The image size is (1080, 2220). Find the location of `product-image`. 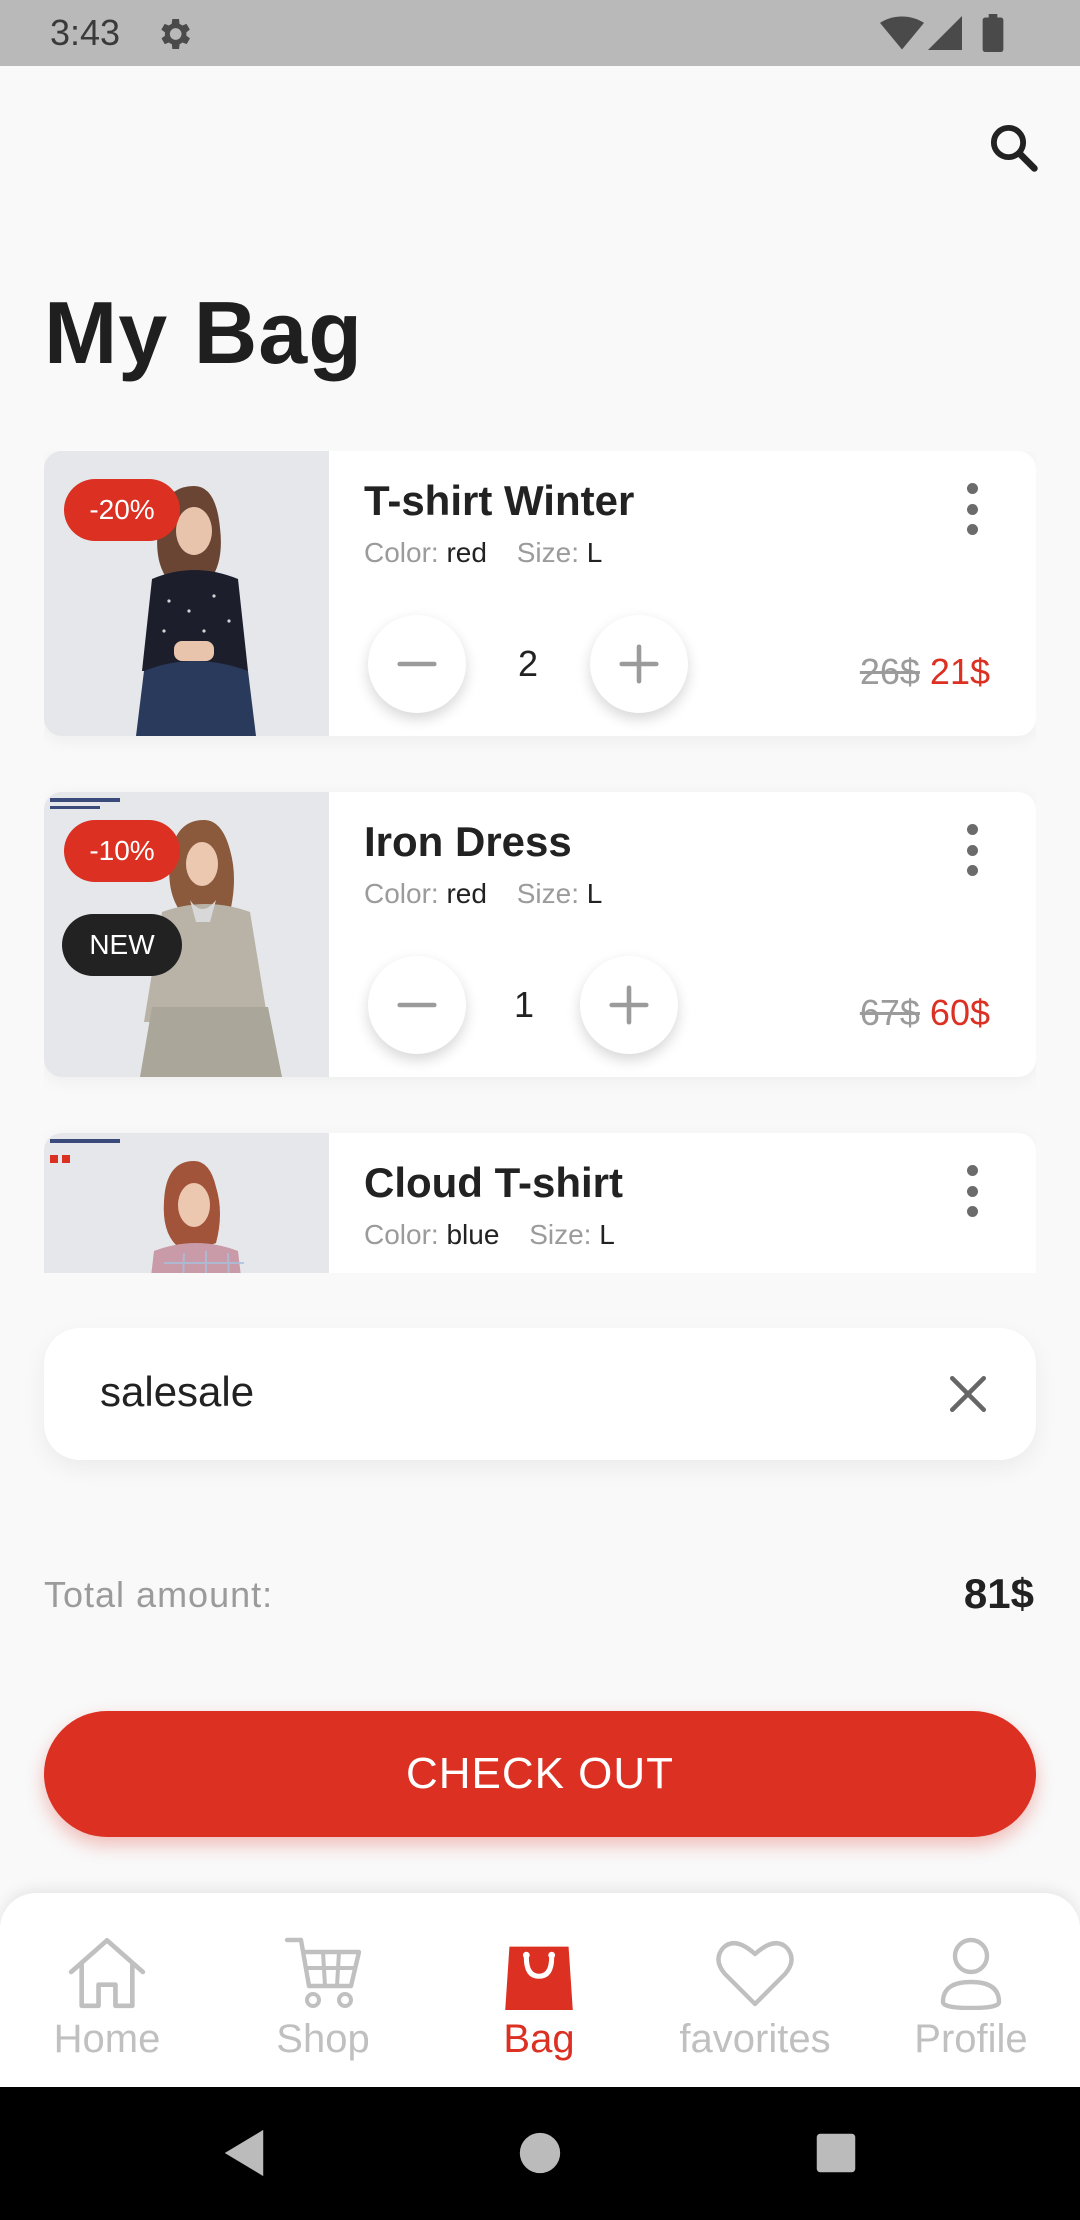

product-image is located at coordinates (186, 1203).